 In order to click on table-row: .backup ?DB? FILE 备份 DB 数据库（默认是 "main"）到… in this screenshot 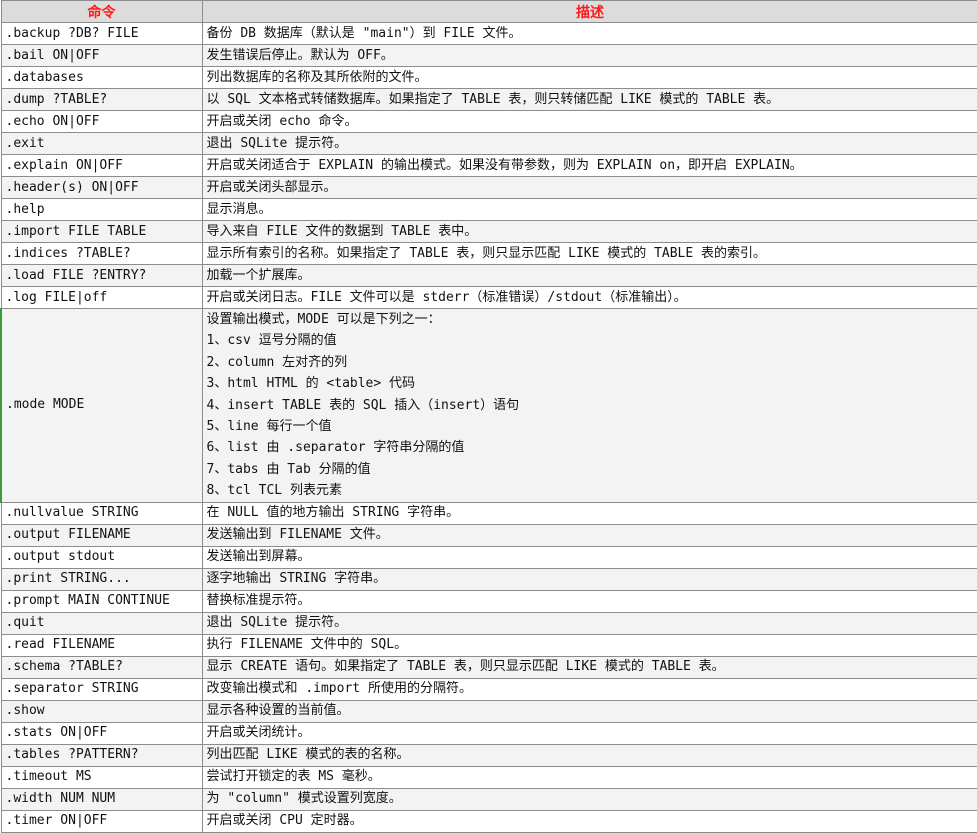, I will do `click(488, 33)`.